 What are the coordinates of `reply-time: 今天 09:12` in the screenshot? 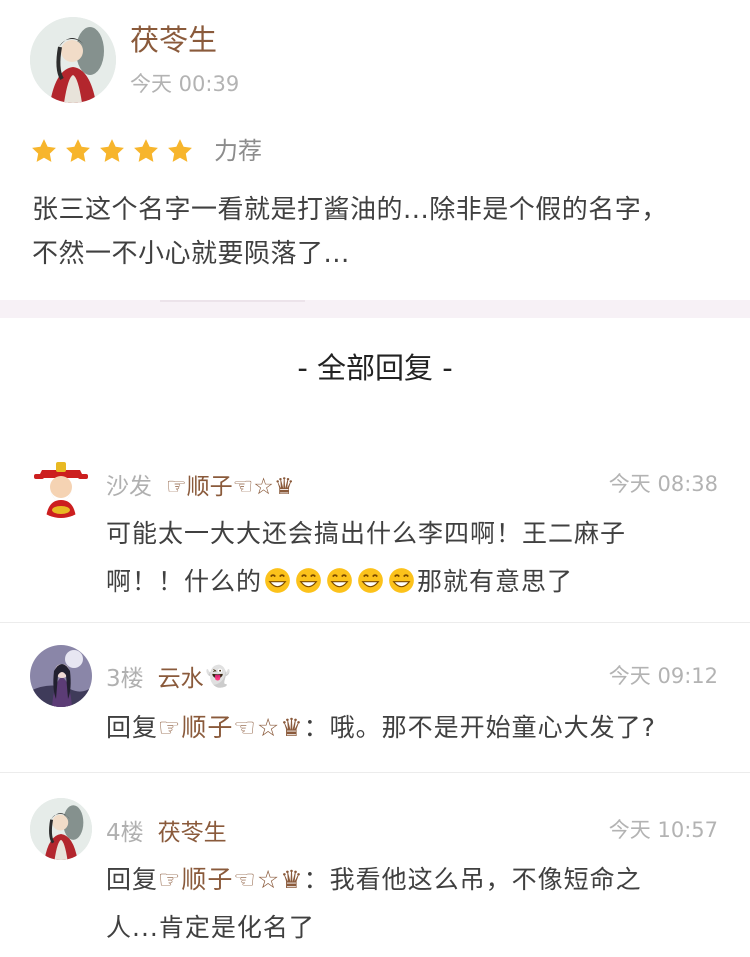 It's located at (663, 676).